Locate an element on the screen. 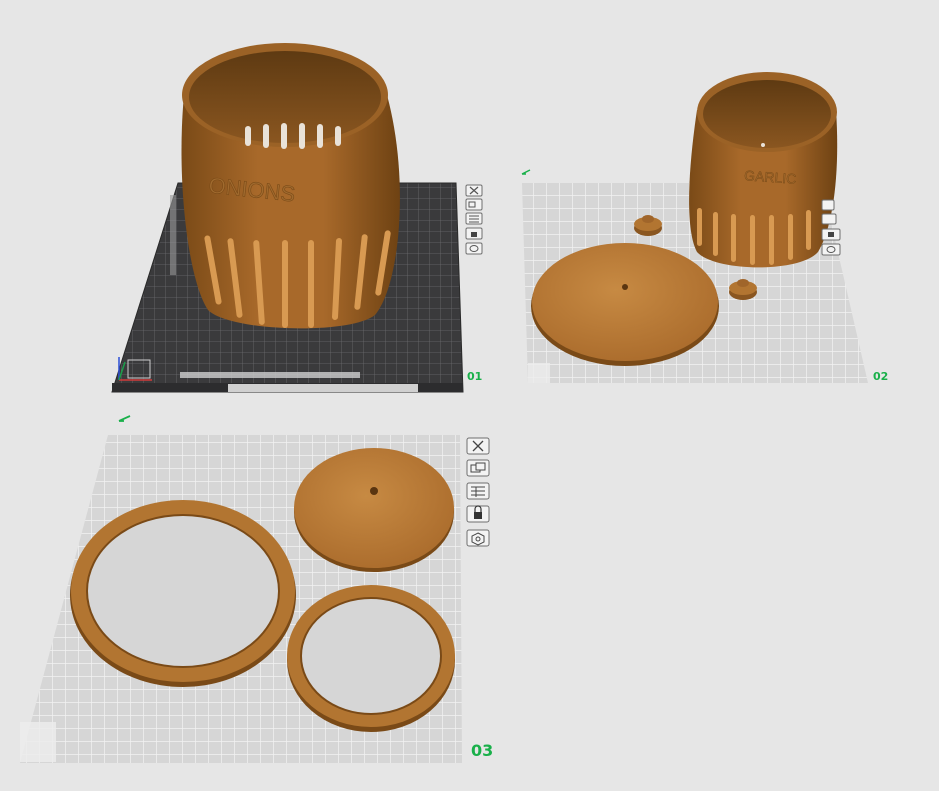 This screenshot has height=791, width=939. plate-1-toolbar is located at coordinates (474, 219).